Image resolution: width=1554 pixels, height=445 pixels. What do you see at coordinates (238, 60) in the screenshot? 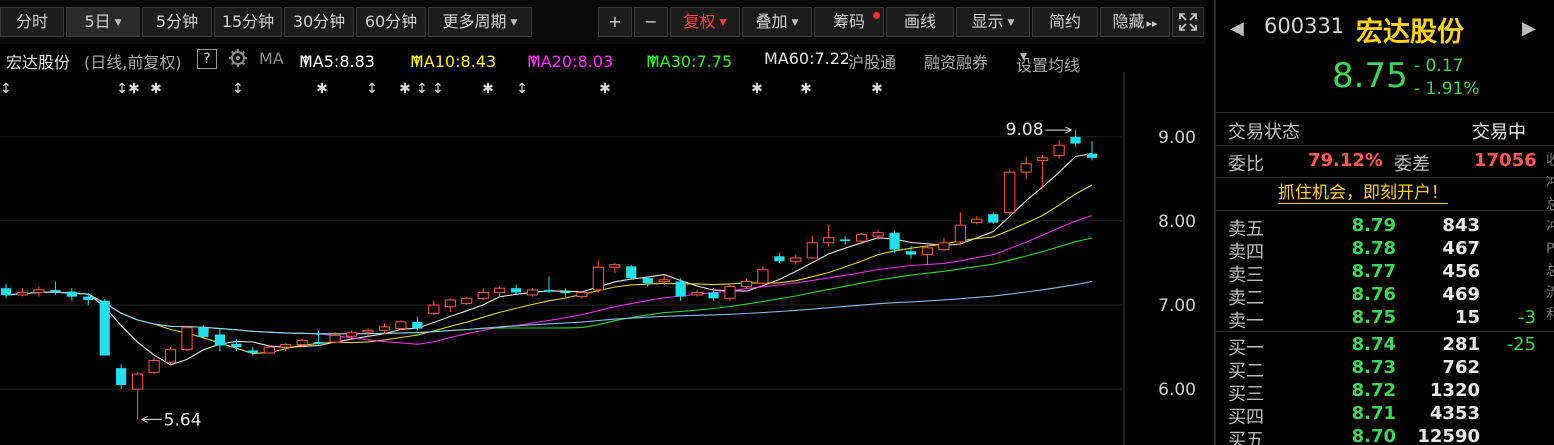
I see `gear-icon` at bounding box center [238, 60].